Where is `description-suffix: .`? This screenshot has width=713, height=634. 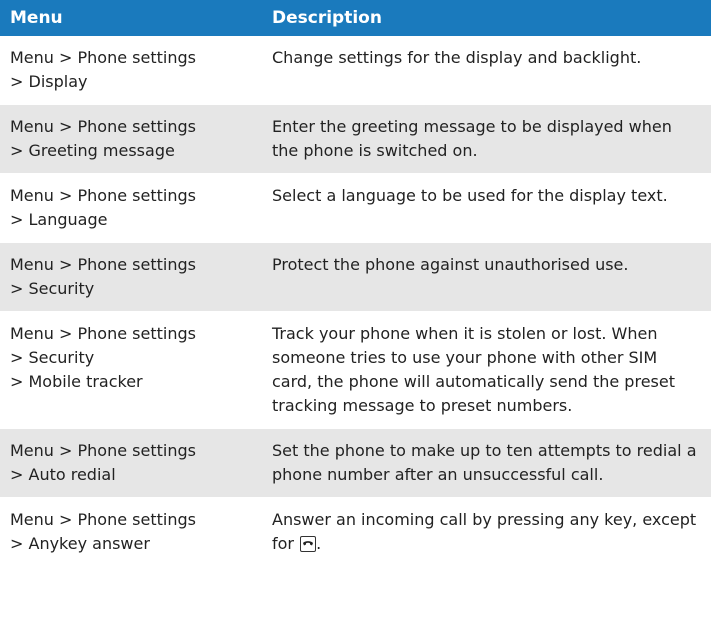 description-suffix: . is located at coordinates (319, 543).